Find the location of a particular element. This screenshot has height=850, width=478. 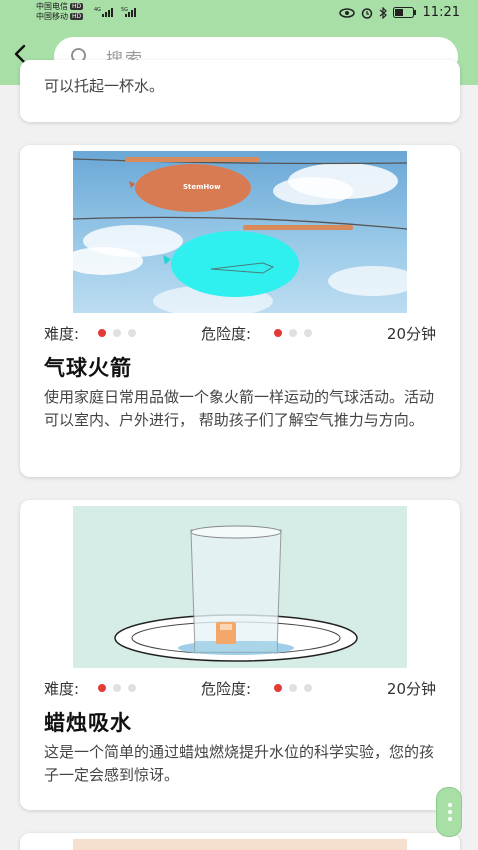

signal-icon: 4G is located at coordinates (106, 13).